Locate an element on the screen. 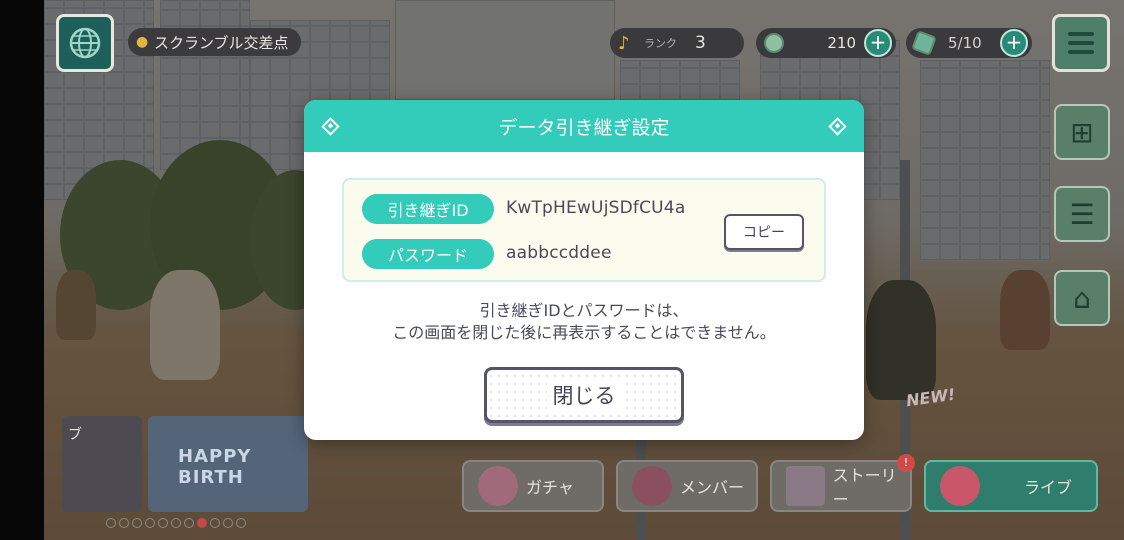 The image size is (1124, 540). add-stamina-button: + is located at coordinates (1014, 43).